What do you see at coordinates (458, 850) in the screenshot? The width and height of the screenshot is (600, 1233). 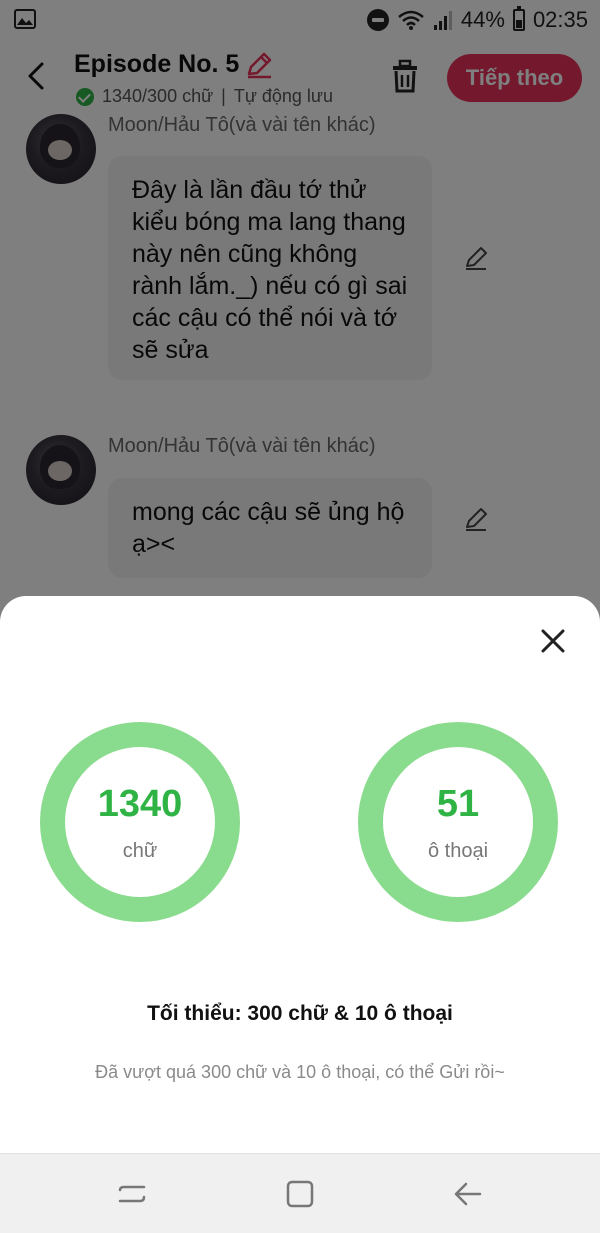 I see `dialog-count-unit: ô thoại` at bounding box center [458, 850].